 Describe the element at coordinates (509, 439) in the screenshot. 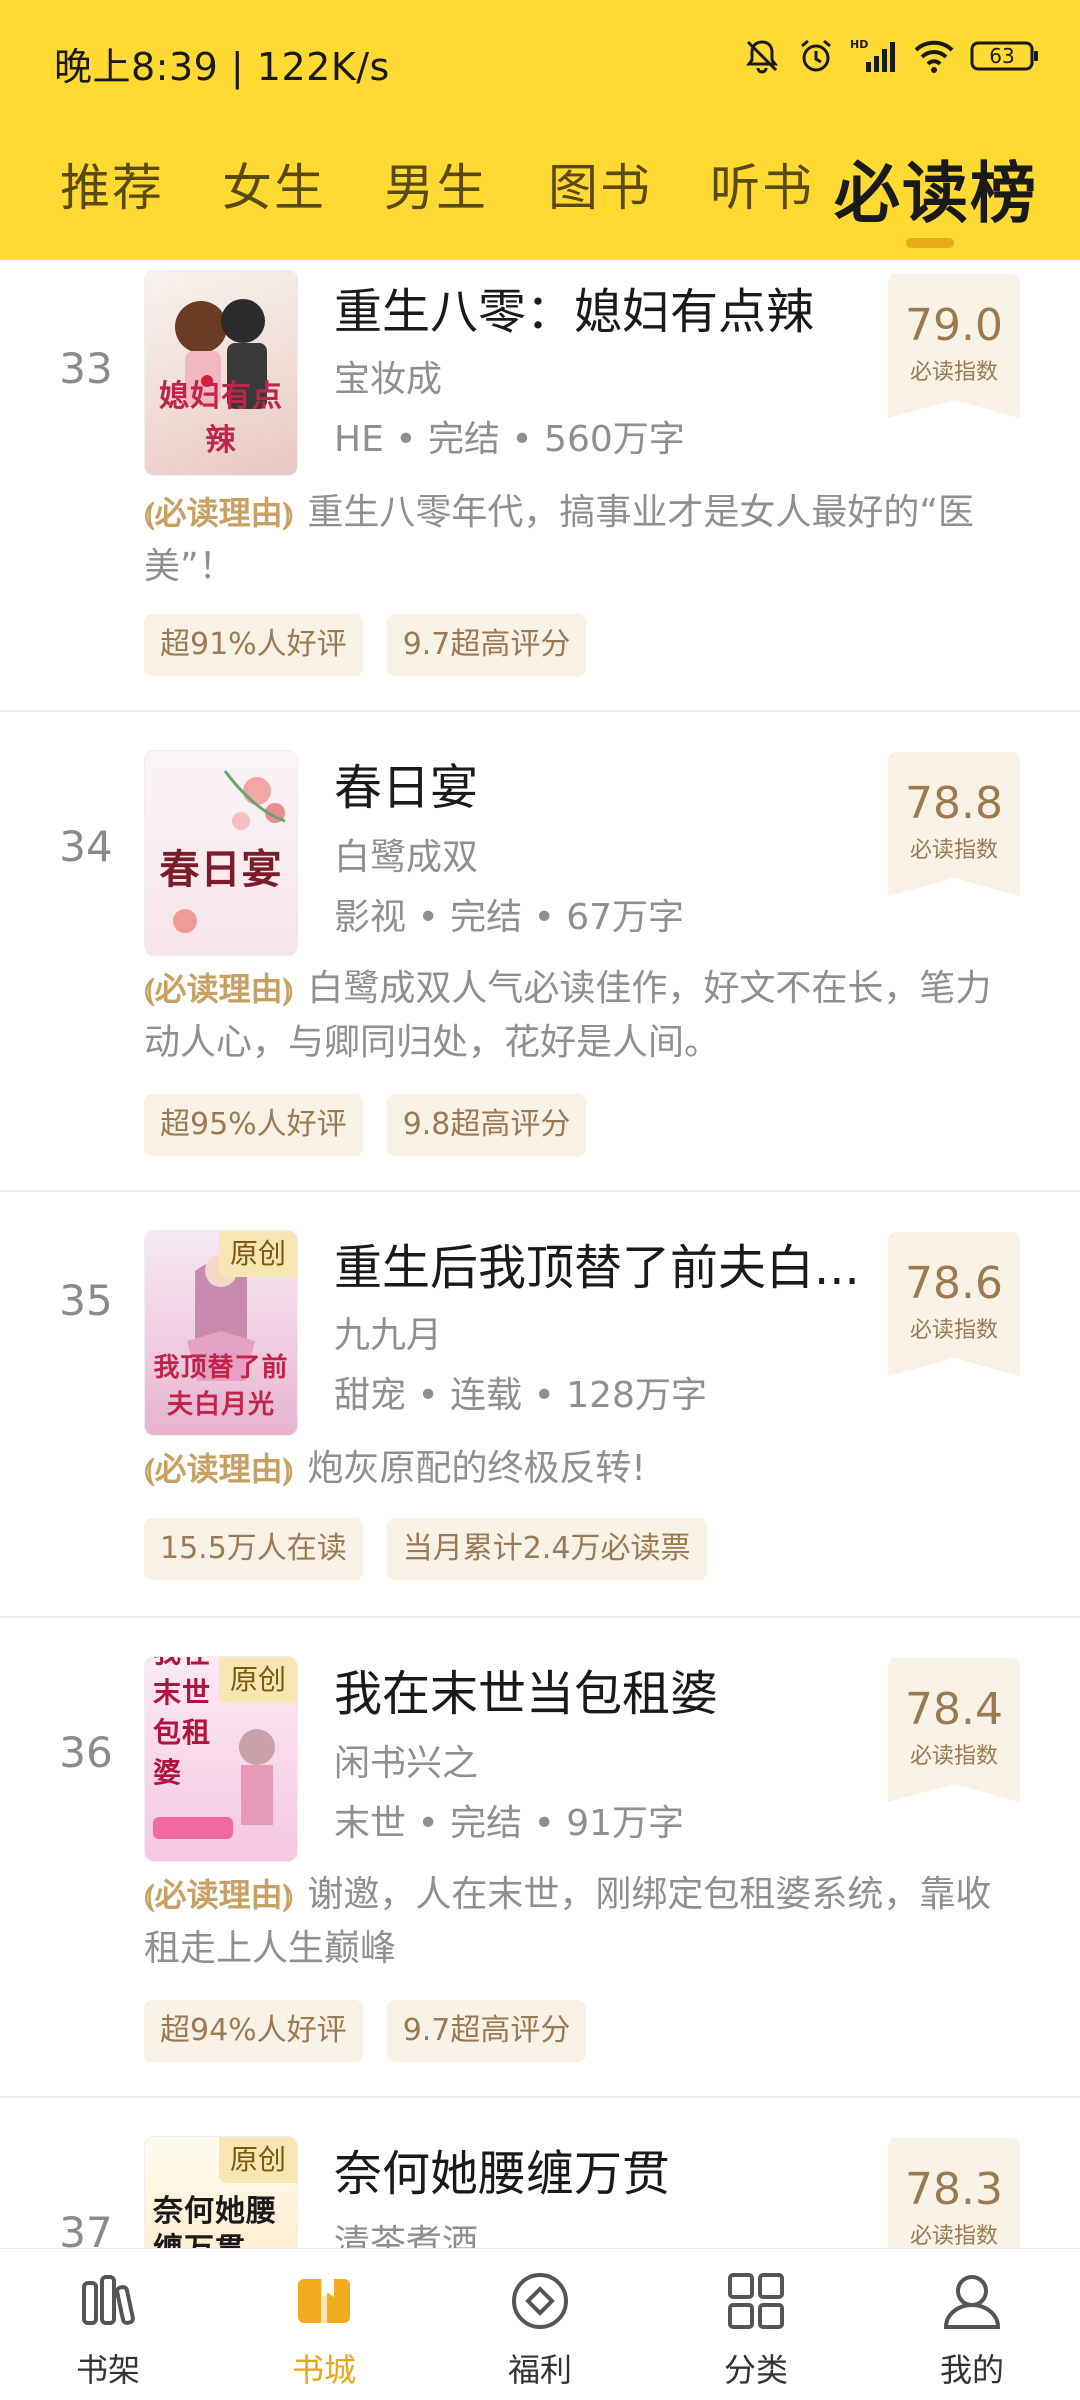

I see `book-meta: HE • 完结 • 560万字` at that location.